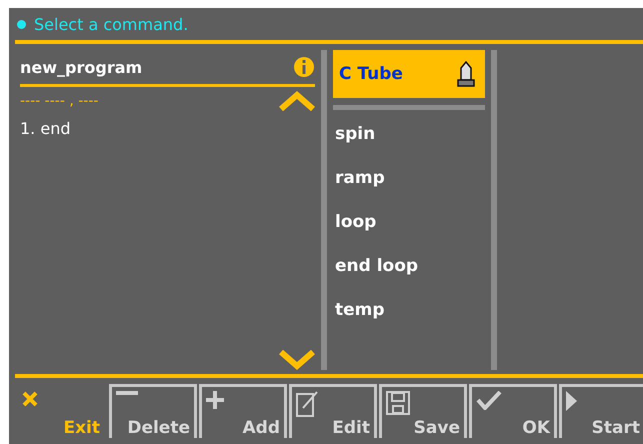 Image resolution: width=643 pixels, height=444 pixels. I want to click on save-icon, so click(398, 403).